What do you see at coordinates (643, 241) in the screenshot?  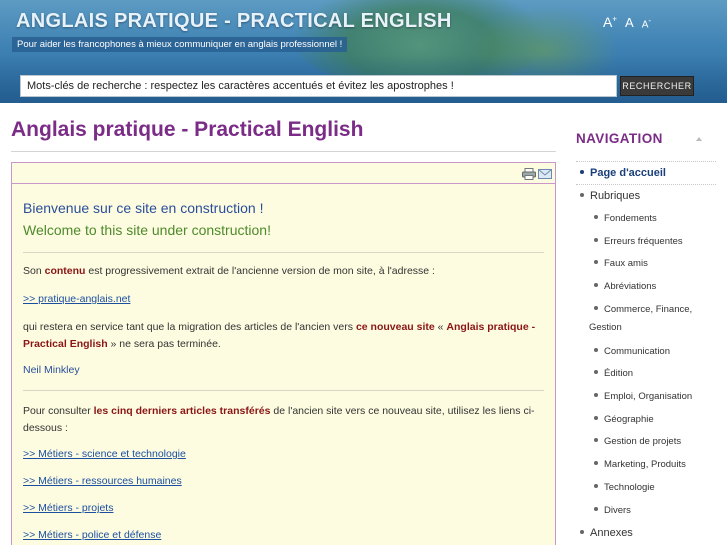 I see `nav-item-label: Erreurs fréquentes` at bounding box center [643, 241].